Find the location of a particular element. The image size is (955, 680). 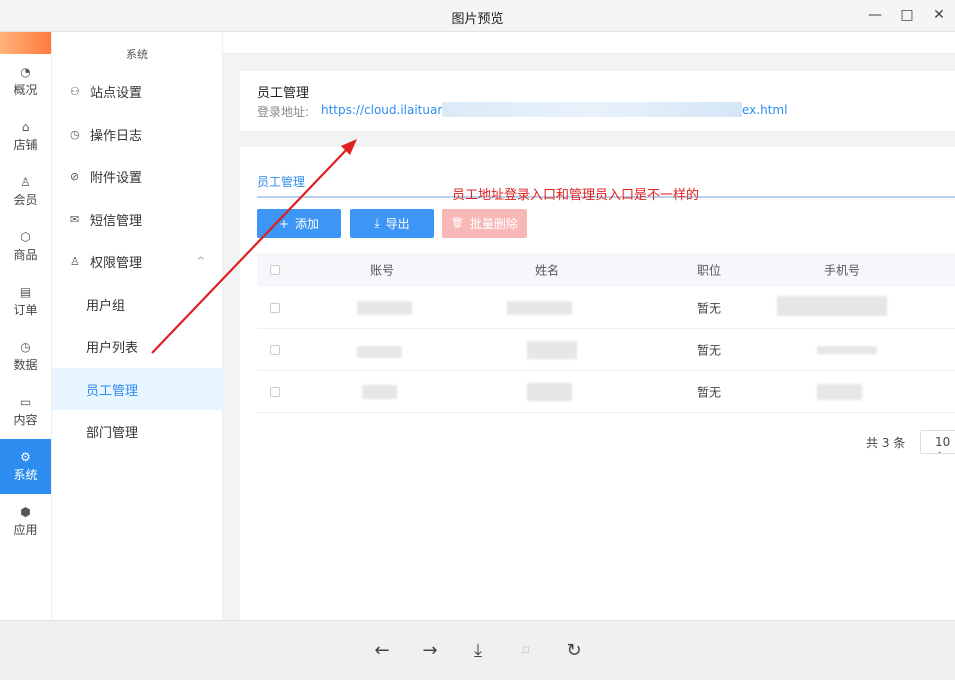

login-url-link: https://cloud.ilaituan.cc is located at coordinates (391, 110).